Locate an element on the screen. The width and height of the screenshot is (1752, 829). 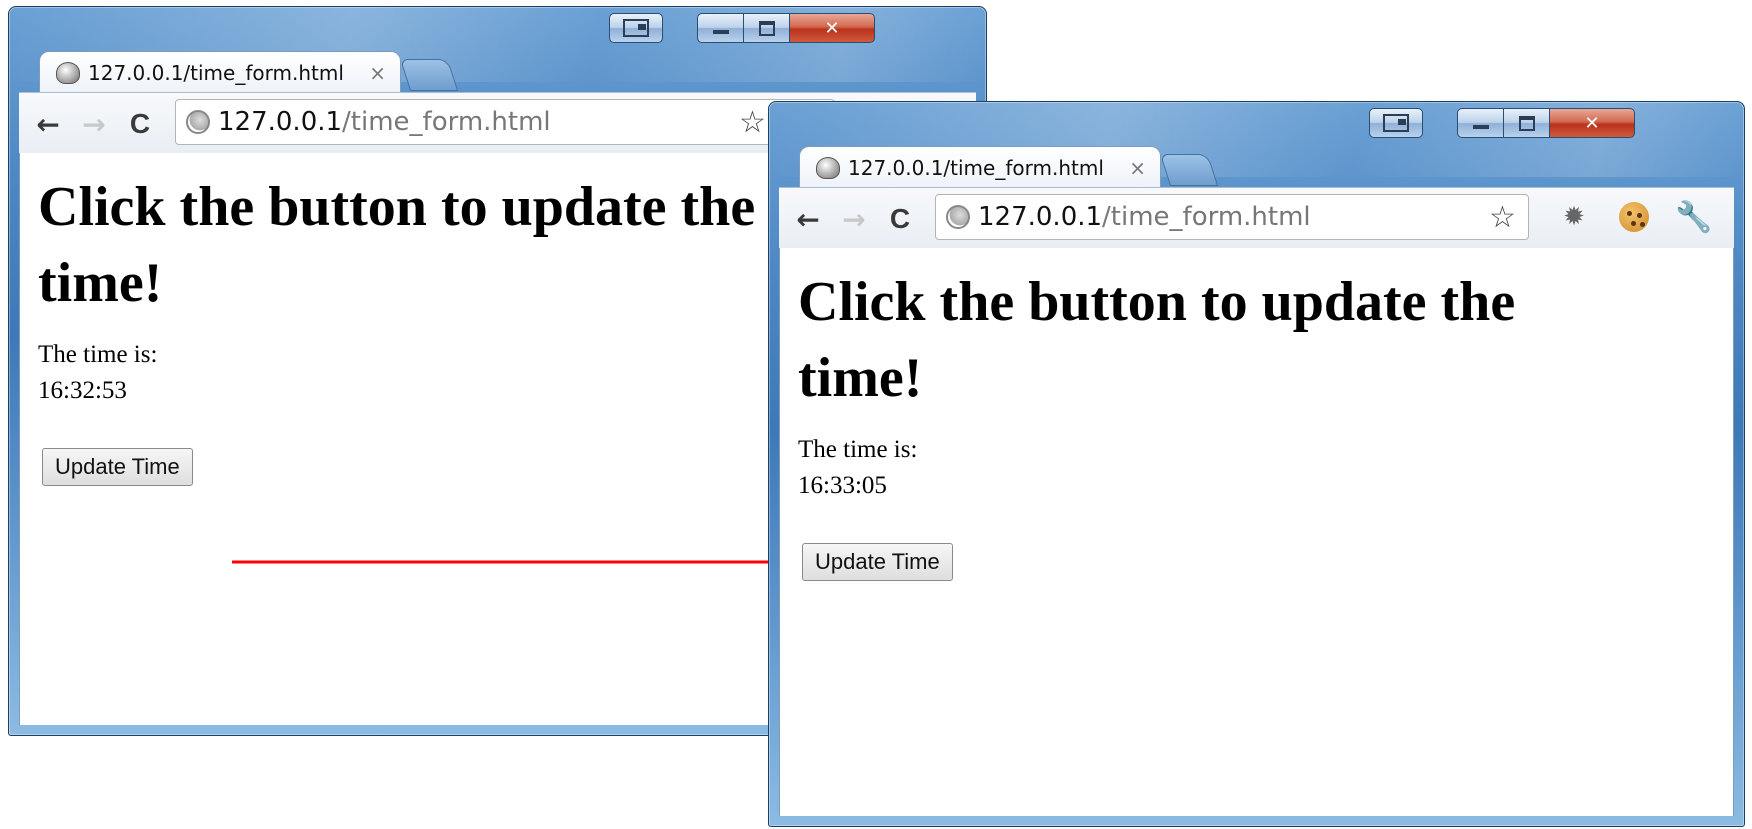
star-icon: ☆ is located at coordinates (1502, 217).